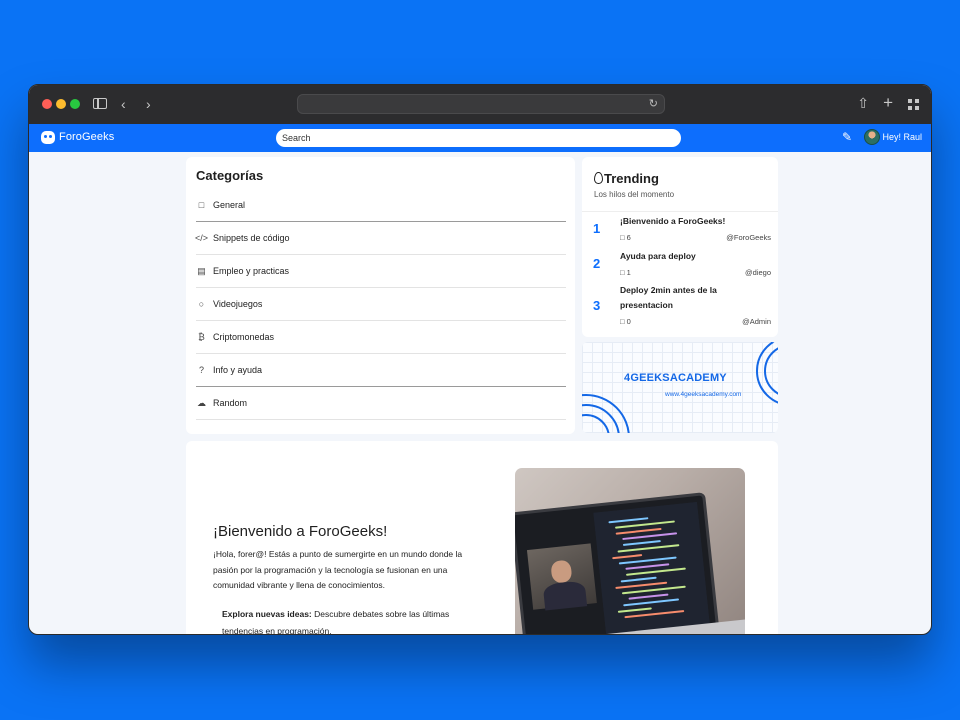  I want to click on category-item-videojuegos: ○ Videojuegos, so click(381, 304).